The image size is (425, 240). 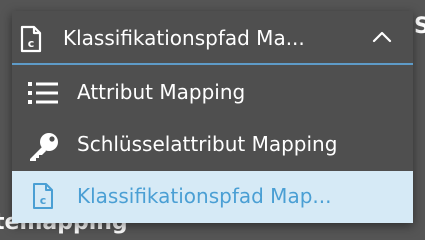 What do you see at coordinates (419, 26) in the screenshot?
I see `background-edge-text: S` at bounding box center [419, 26].